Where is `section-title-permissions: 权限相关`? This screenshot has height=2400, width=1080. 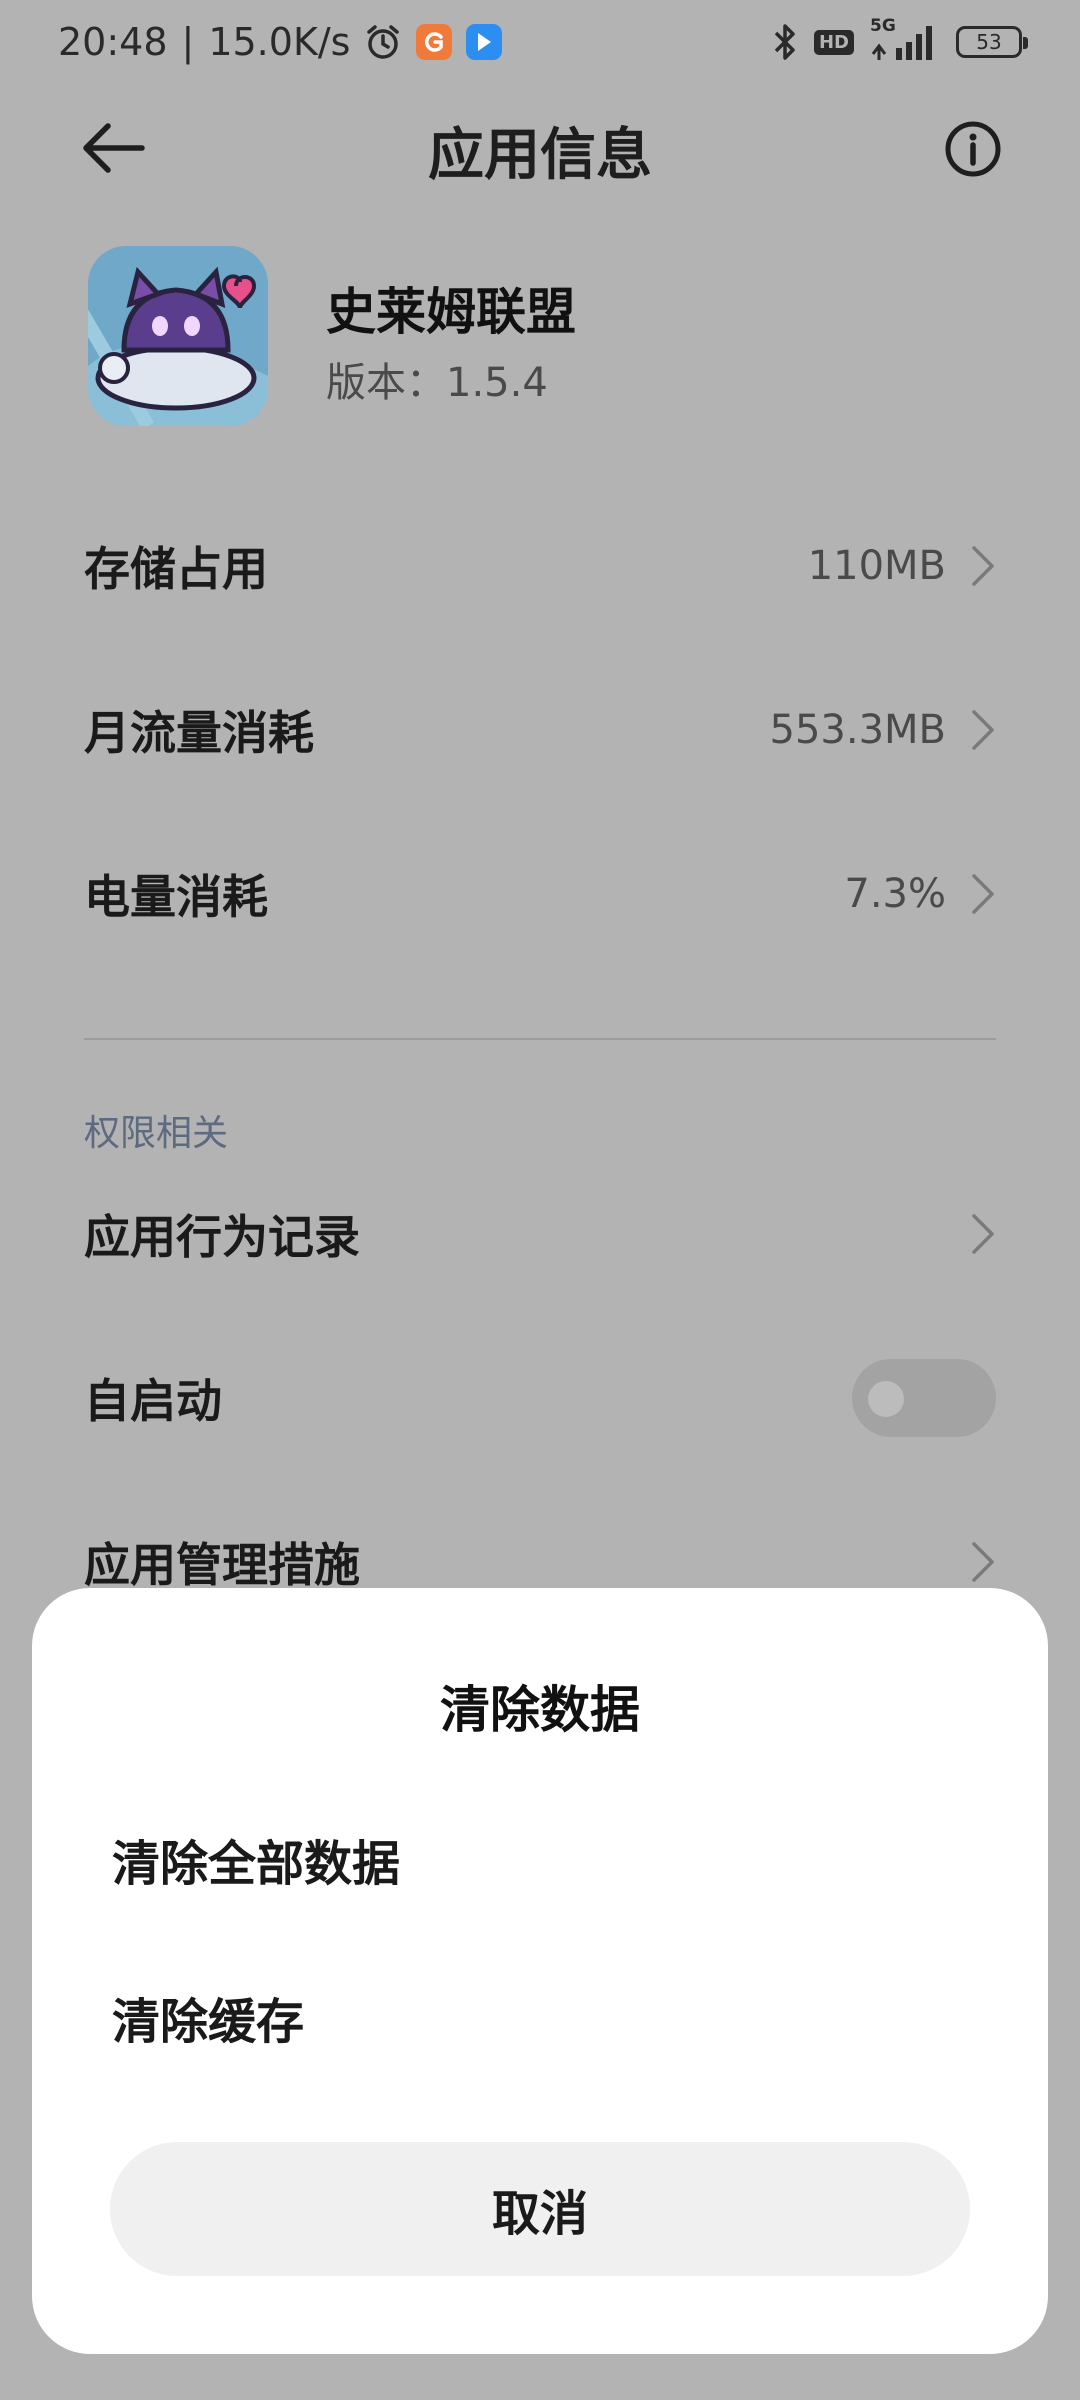
section-title-permissions: 权限相关 is located at coordinates (156, 1133).